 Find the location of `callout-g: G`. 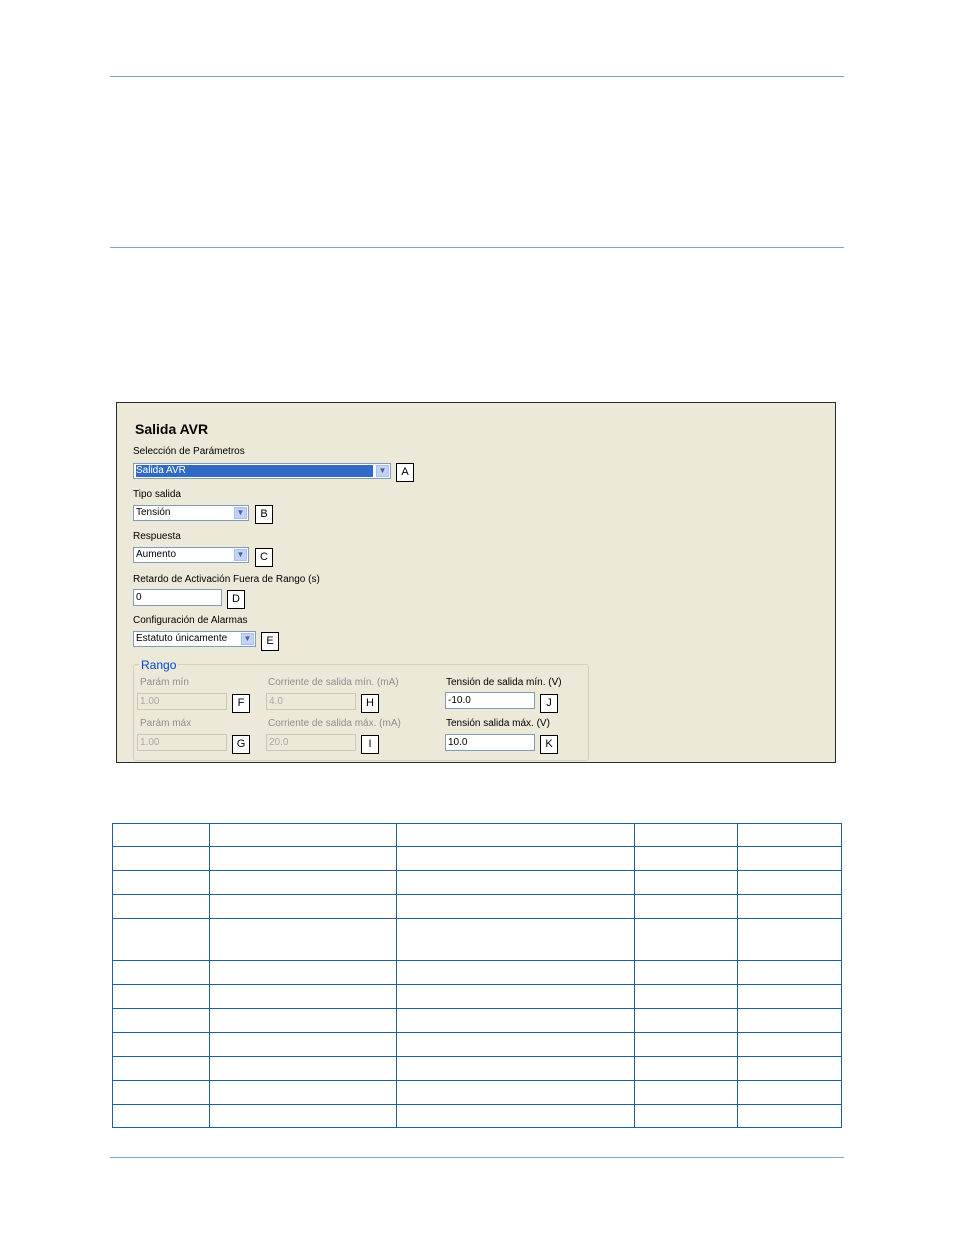

callout-g: G is located at coordinates (241, 744).